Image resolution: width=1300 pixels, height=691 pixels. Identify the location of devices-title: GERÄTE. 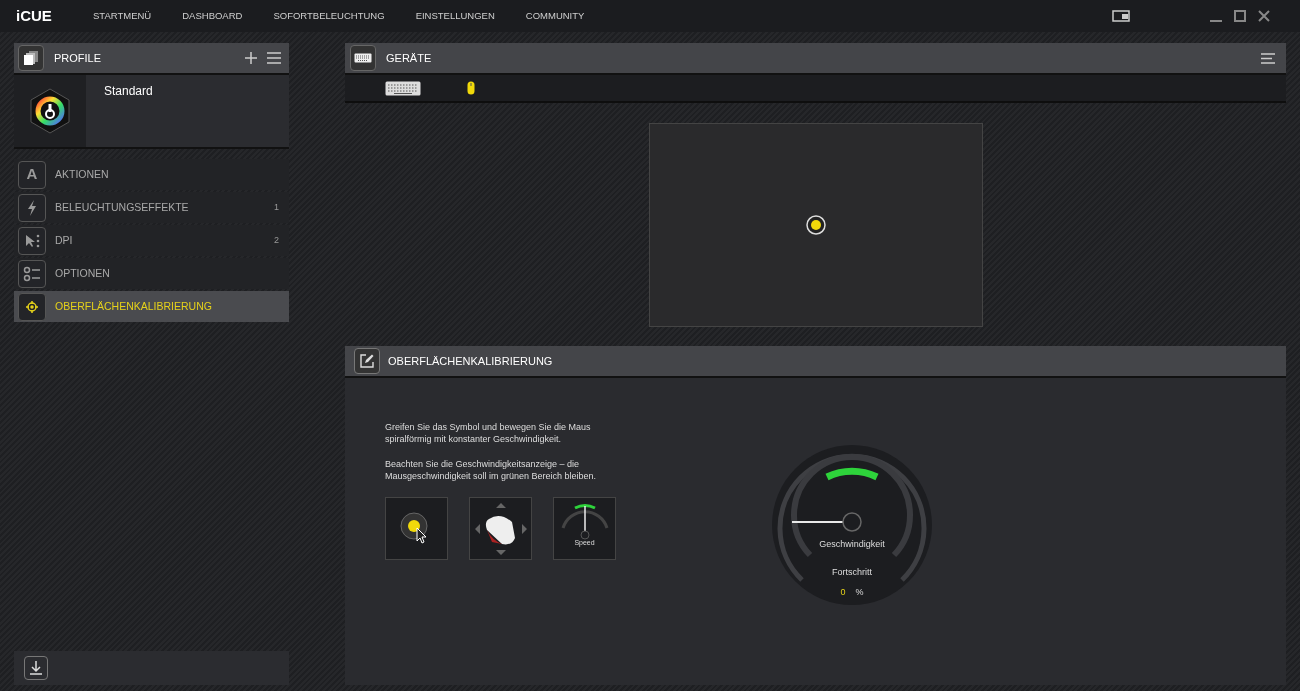
(409, 58).